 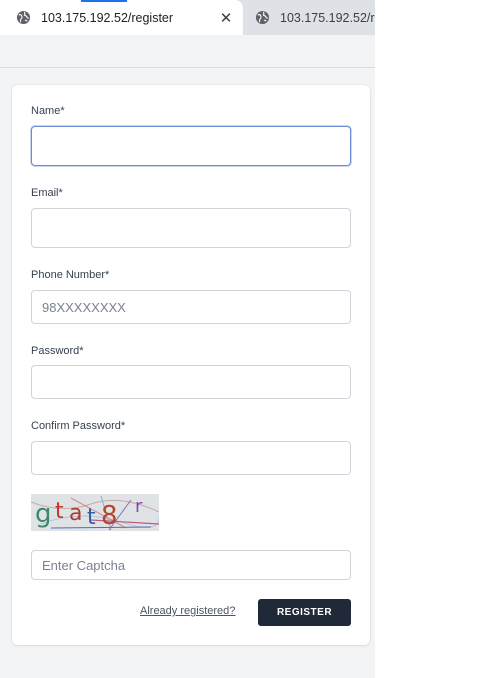 I want to click on email-field, so click(x=191, y=228).